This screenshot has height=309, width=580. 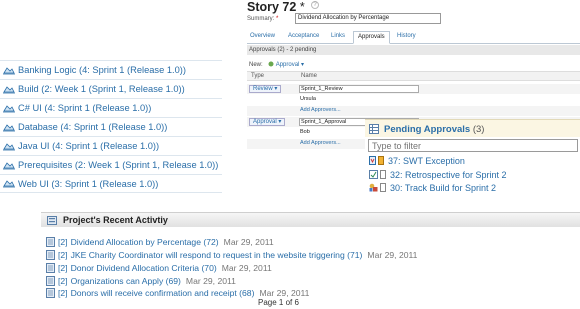 What do you see at coordinates (426, 161) in the screenshot?
I see `pending-item-link: 37: SWT Exception` at bounding box center [426, 161].